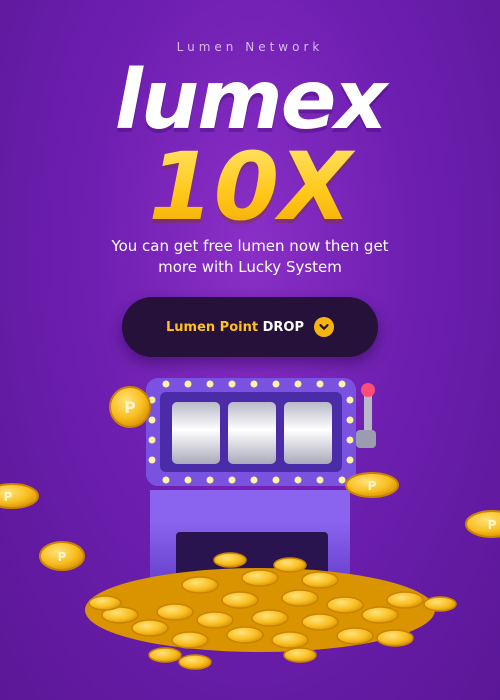 Image resolution: width=500 pixels, height=700 pixels. What do you see at coordinates (366, 415) in the screenshot?
I see `slot-lever` at bounding box center [366, 415].